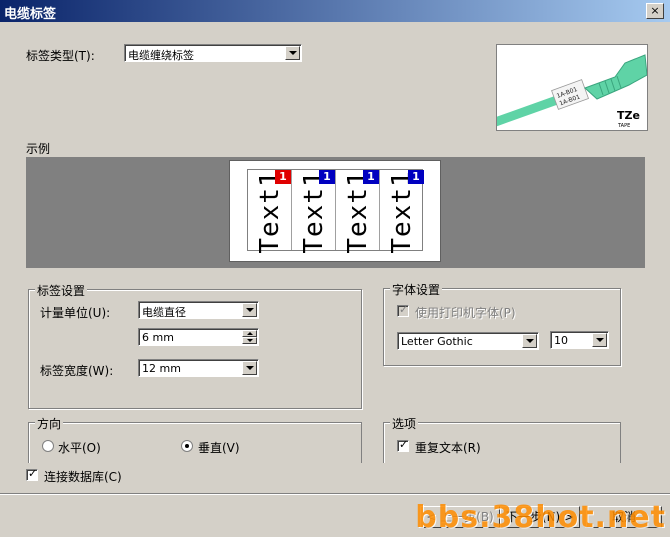 The height and width of the screenshot is (537, 670). I want to click on label-type-value: 电缆缠绕标签, so click(161, 55).